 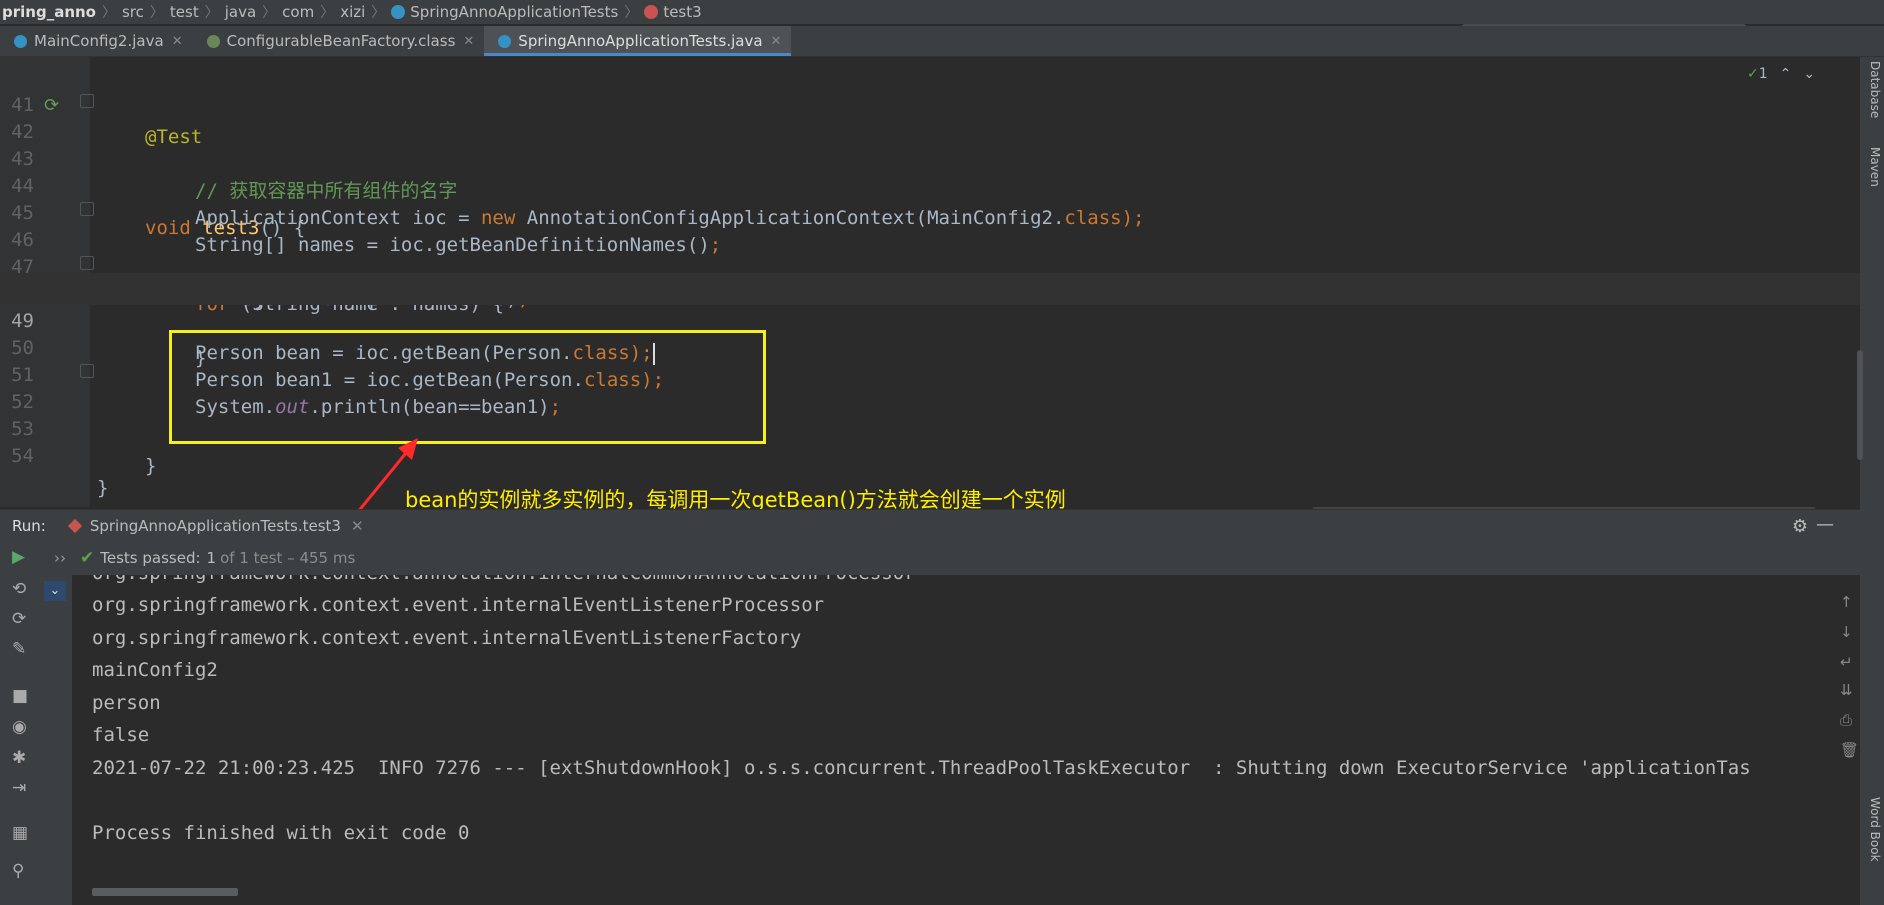 I want to click on settings-icon: ✱, so click(x=19, y=758).